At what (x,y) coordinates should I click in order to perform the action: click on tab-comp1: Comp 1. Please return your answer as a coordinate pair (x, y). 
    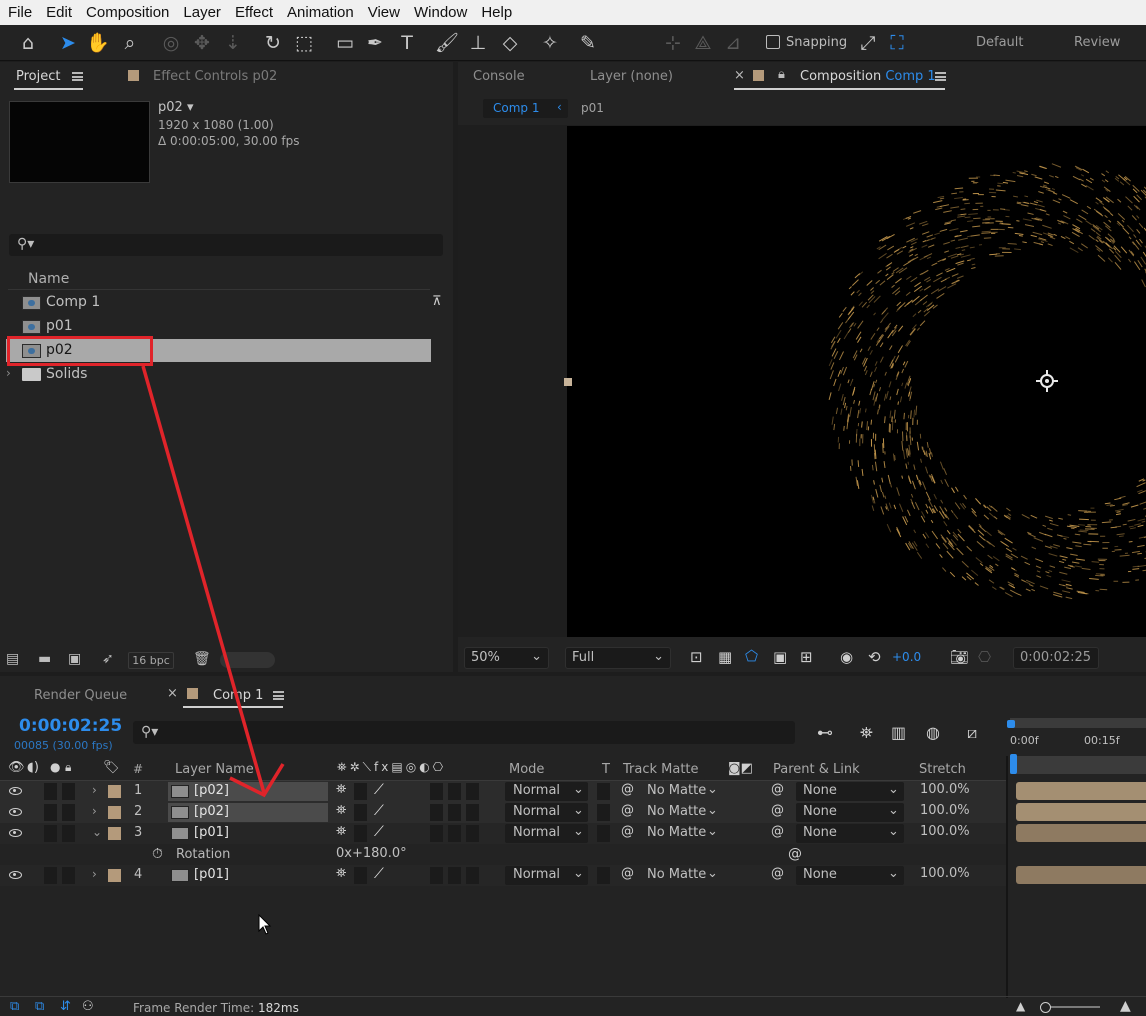
    Looking at the image, I should click on (238, 695).